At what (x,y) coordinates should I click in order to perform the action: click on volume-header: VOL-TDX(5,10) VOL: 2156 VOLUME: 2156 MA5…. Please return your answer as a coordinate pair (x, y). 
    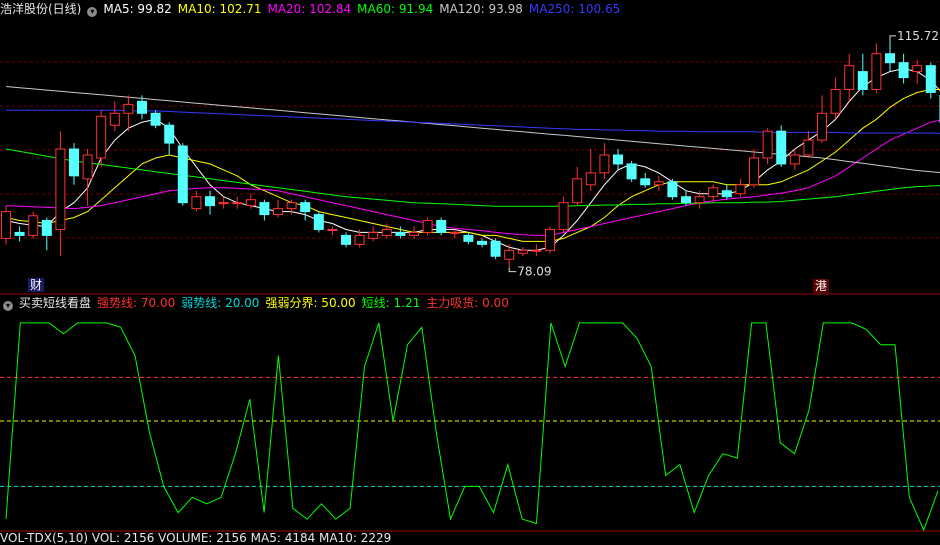
    Looking at the image, I should click on (198, 538).